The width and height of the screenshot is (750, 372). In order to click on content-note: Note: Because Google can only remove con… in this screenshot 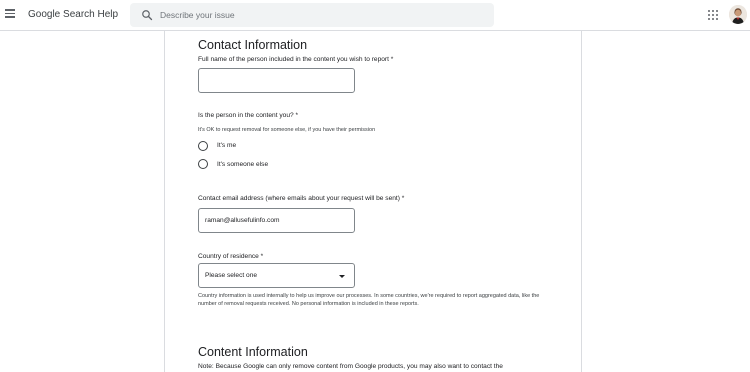, I will do `click(350, 366)`.